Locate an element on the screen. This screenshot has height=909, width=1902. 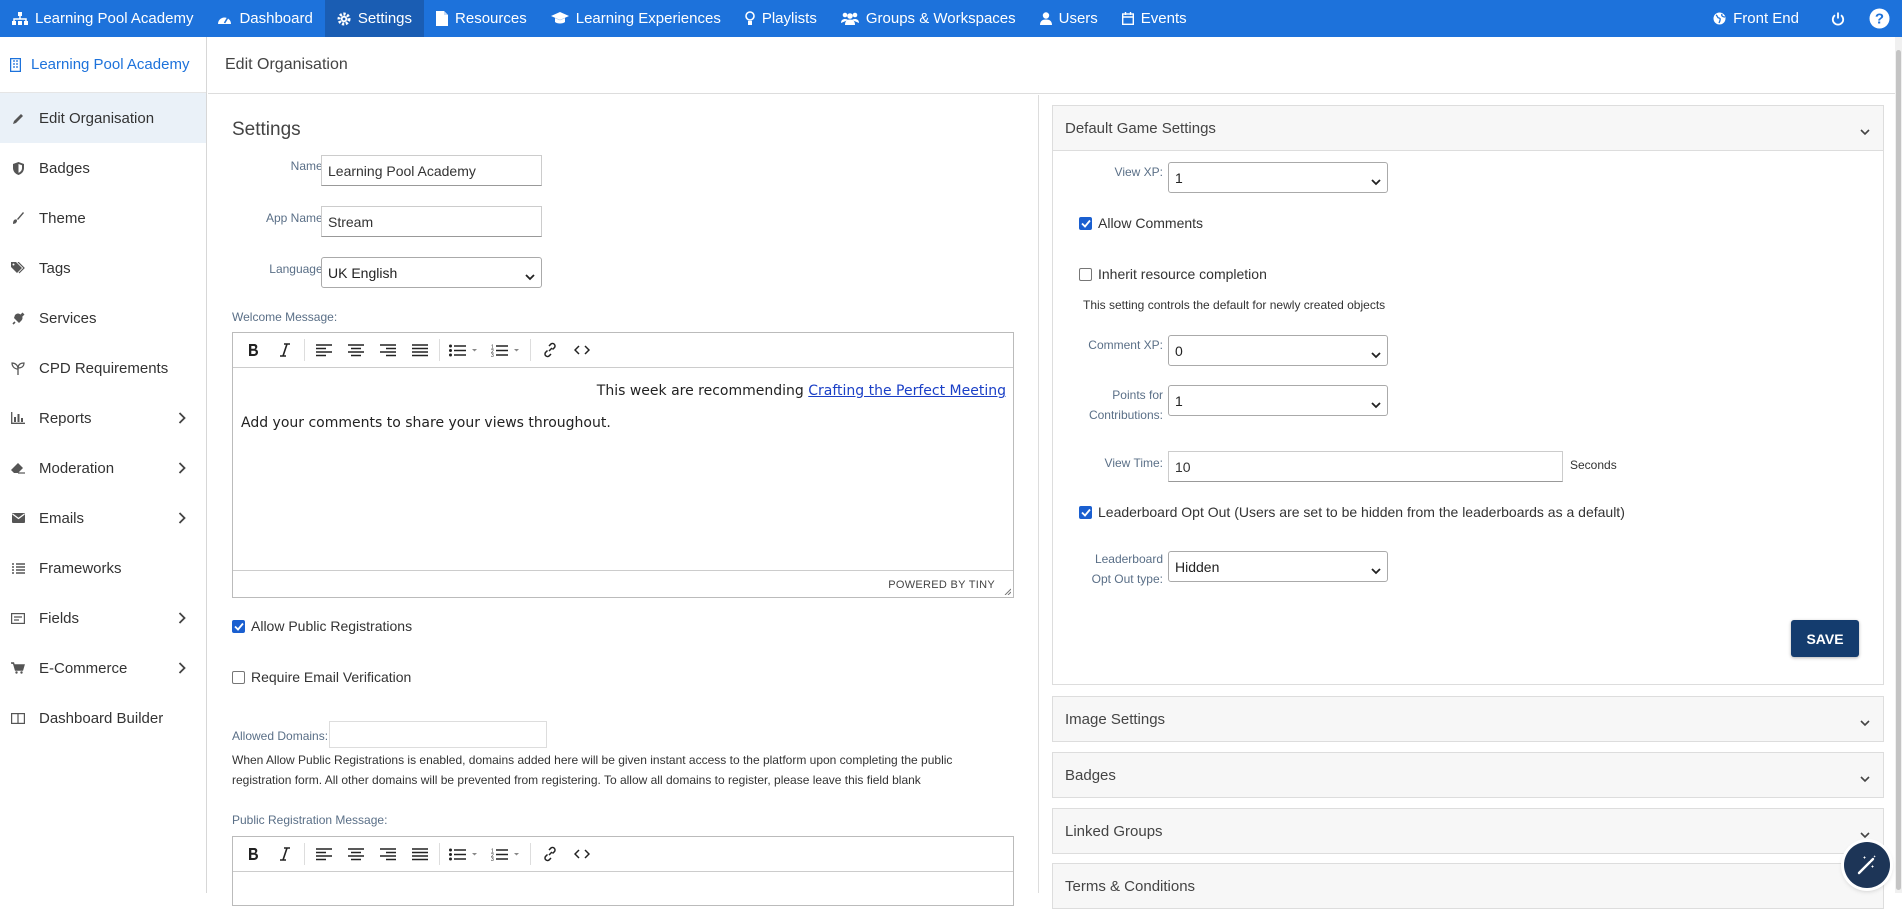
allow-comments-row: Allow Comments is located at coordinates (1141, 223).